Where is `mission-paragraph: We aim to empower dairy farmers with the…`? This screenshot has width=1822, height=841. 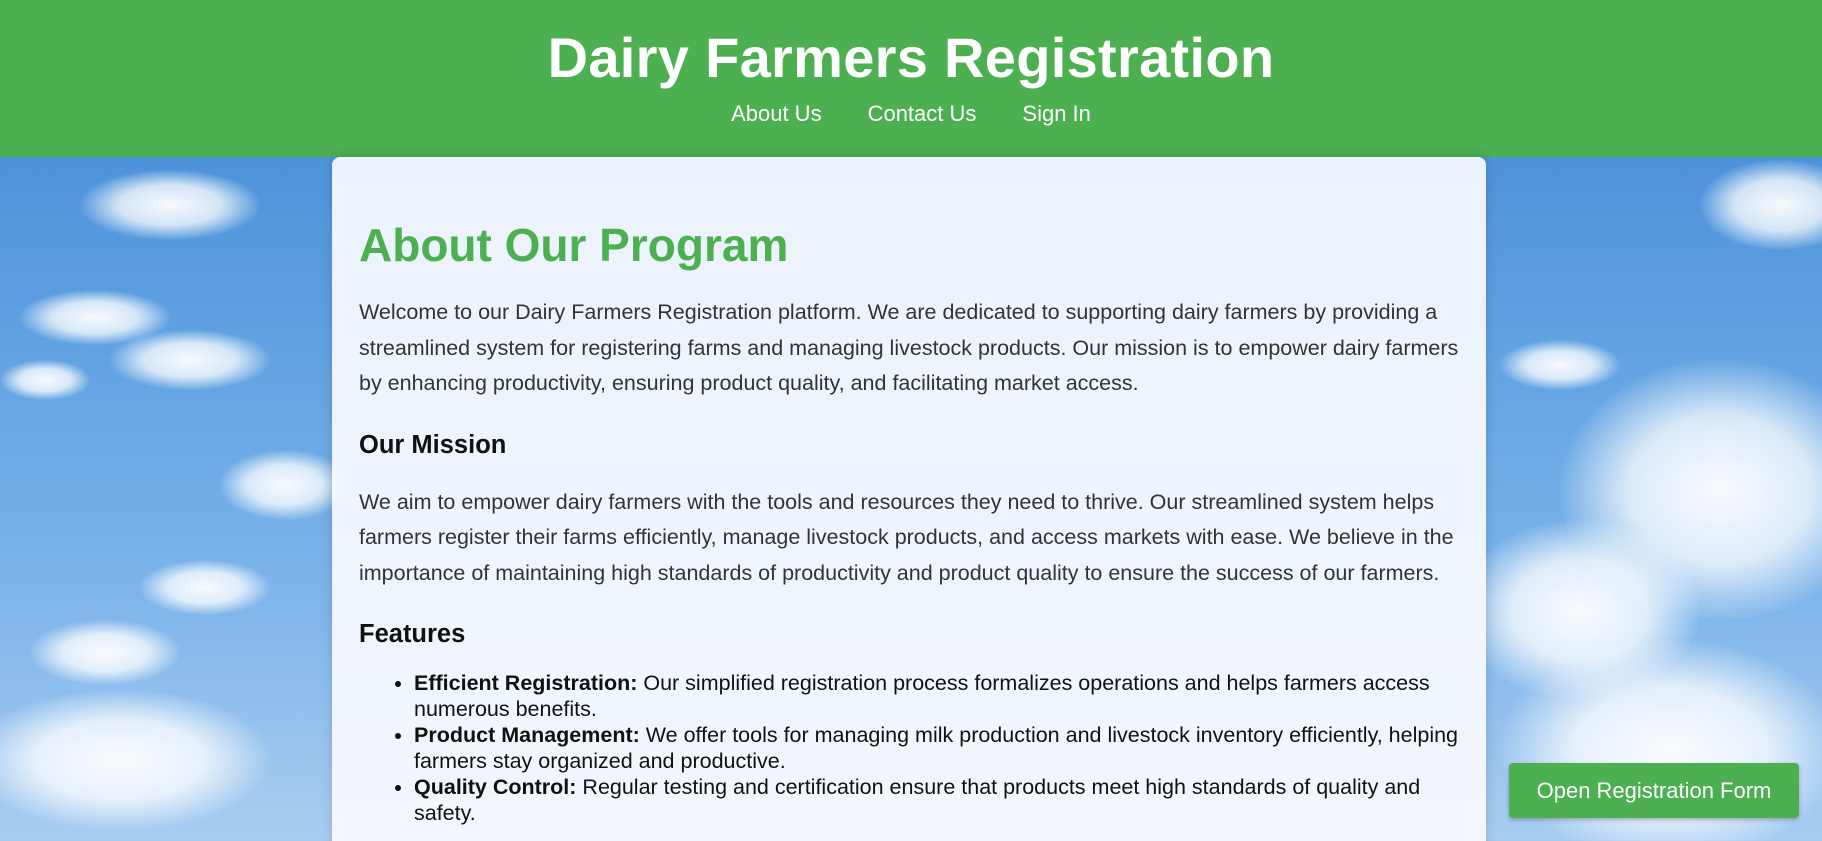
mission-paragraph: We aim to empower dairy farmers with the… is located at coordinates (906, 537).